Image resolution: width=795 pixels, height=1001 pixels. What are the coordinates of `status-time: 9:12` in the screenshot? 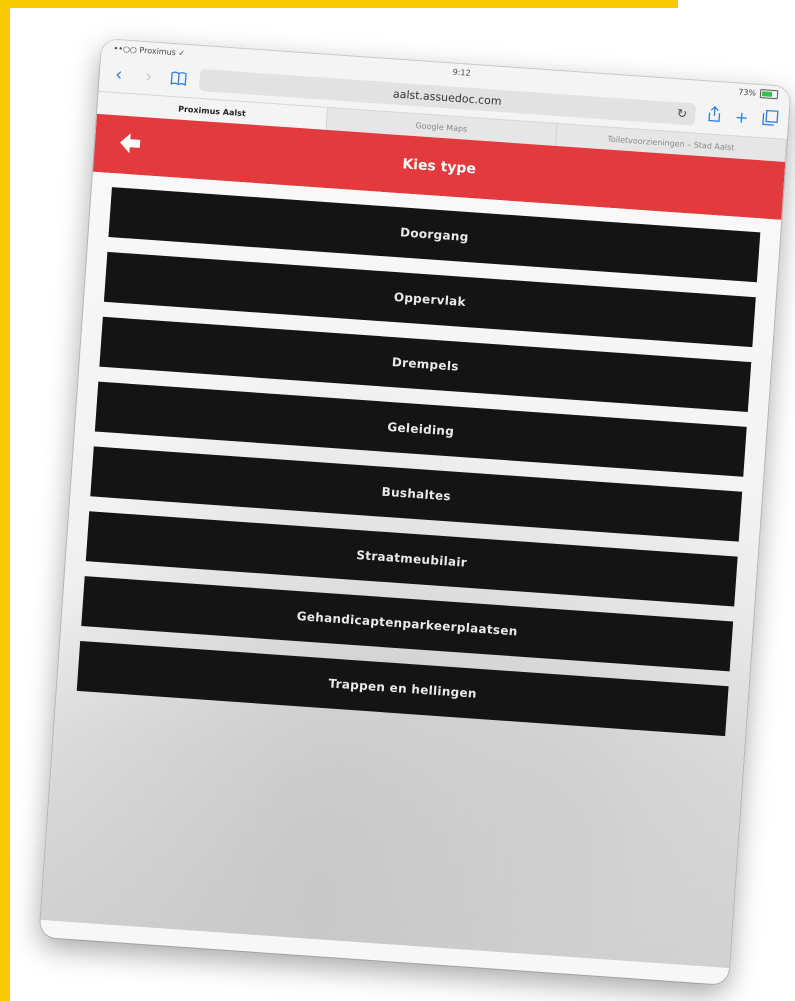 It's located at (461, 72).